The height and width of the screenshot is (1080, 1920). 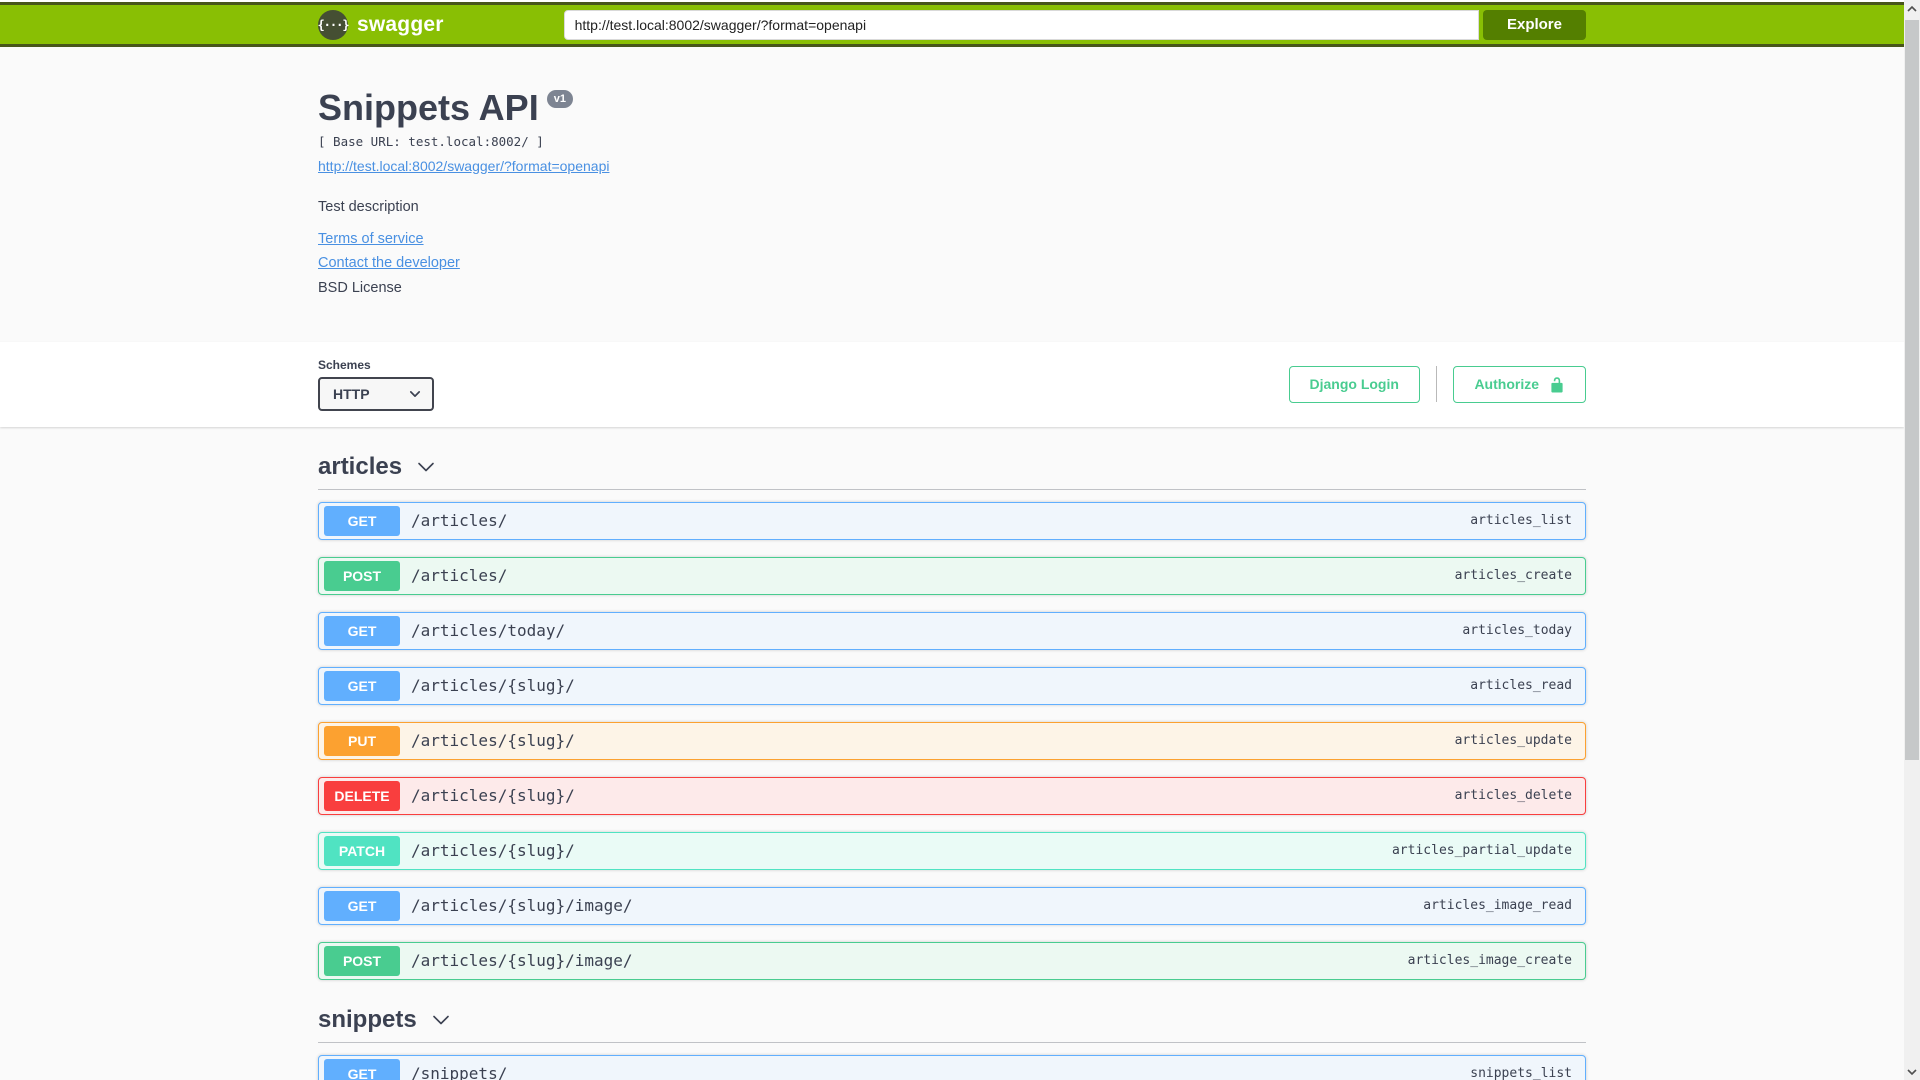 I want to click on license-text: BSD License, so click(x=360, y=287).